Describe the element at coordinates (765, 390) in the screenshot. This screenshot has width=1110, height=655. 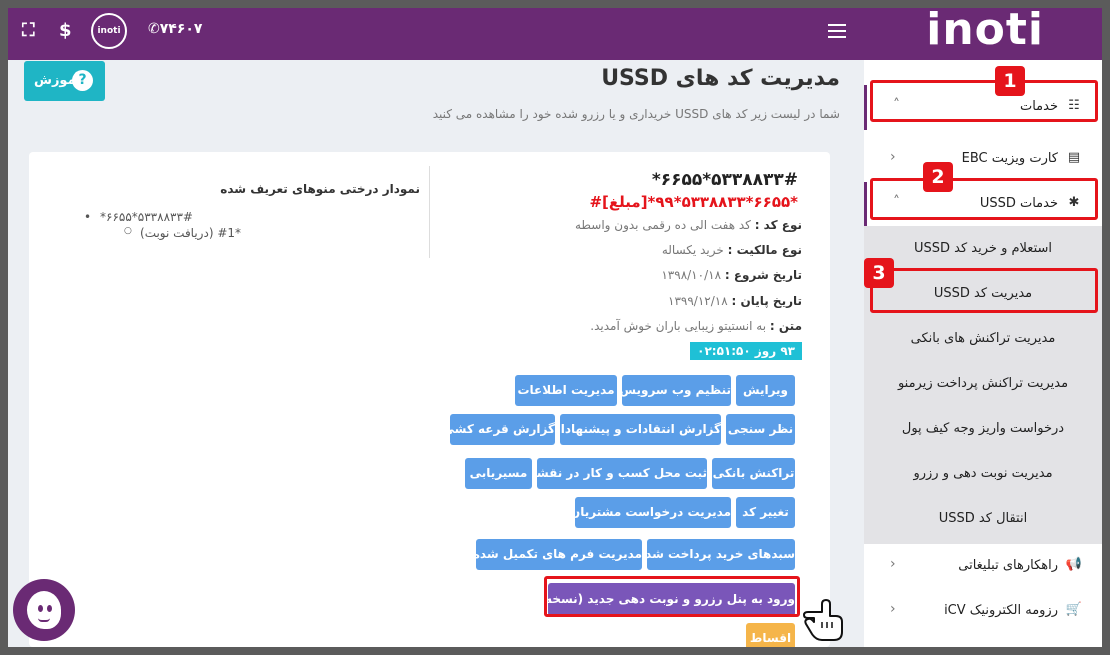
I see `edit-button: ویرایش` at that location.